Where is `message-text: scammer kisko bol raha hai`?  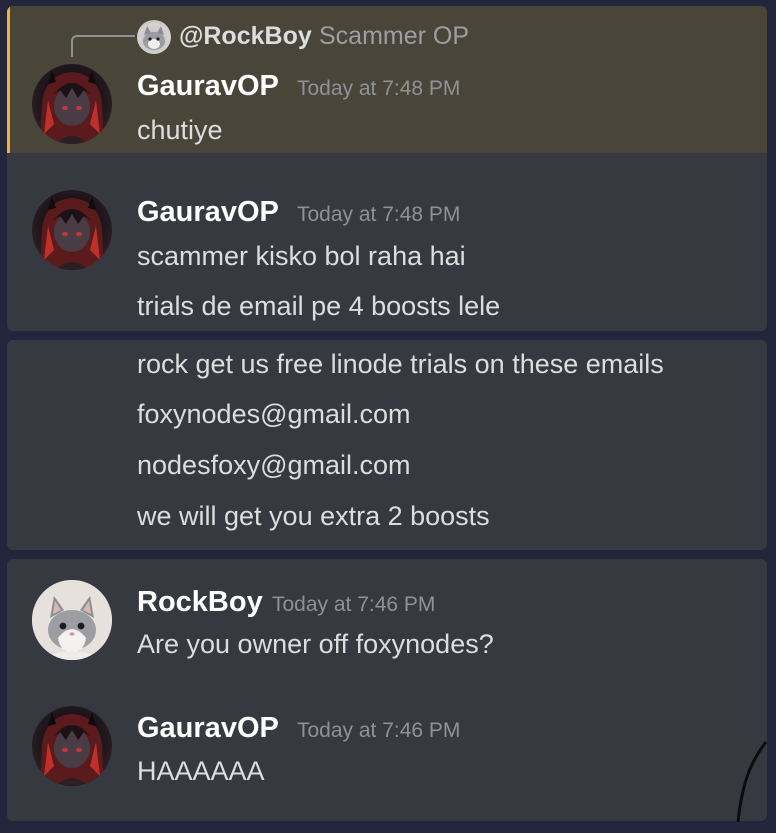 message-text: scammer kisko bol raha hai is located at coordinates (301, 256).